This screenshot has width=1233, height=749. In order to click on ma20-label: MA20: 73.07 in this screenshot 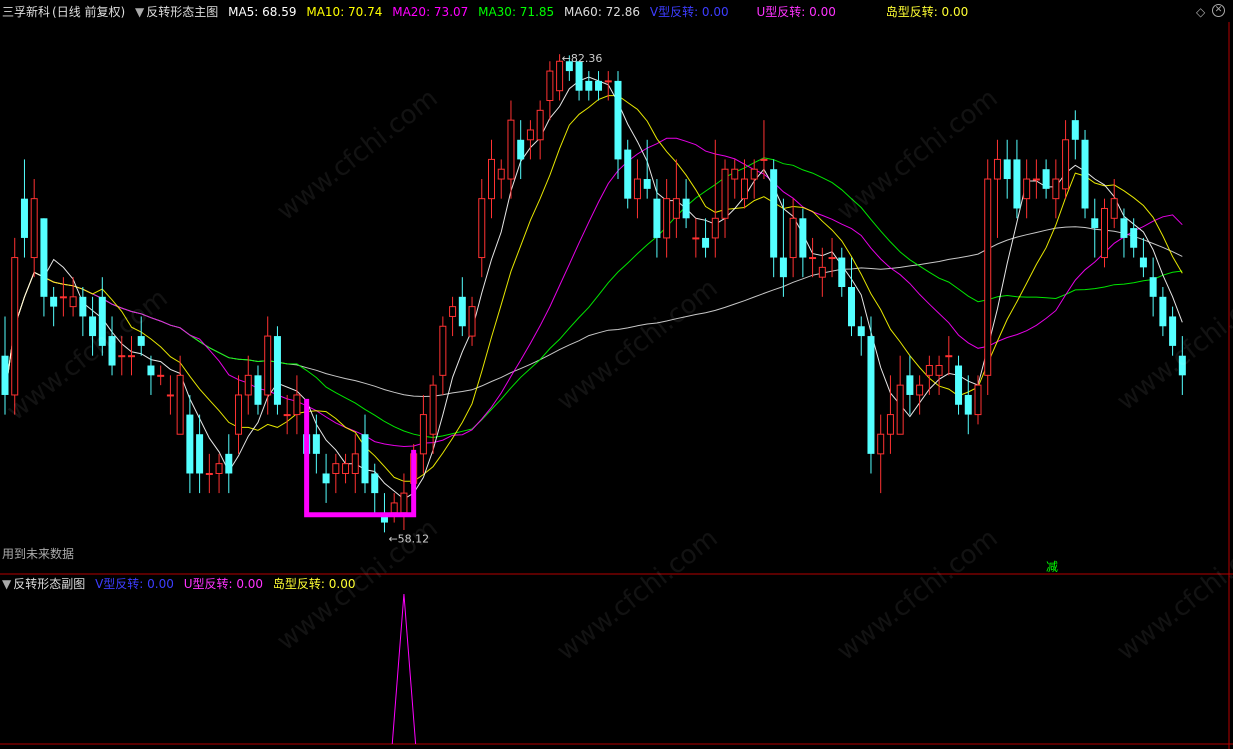, I will do `click(430, 12)`.